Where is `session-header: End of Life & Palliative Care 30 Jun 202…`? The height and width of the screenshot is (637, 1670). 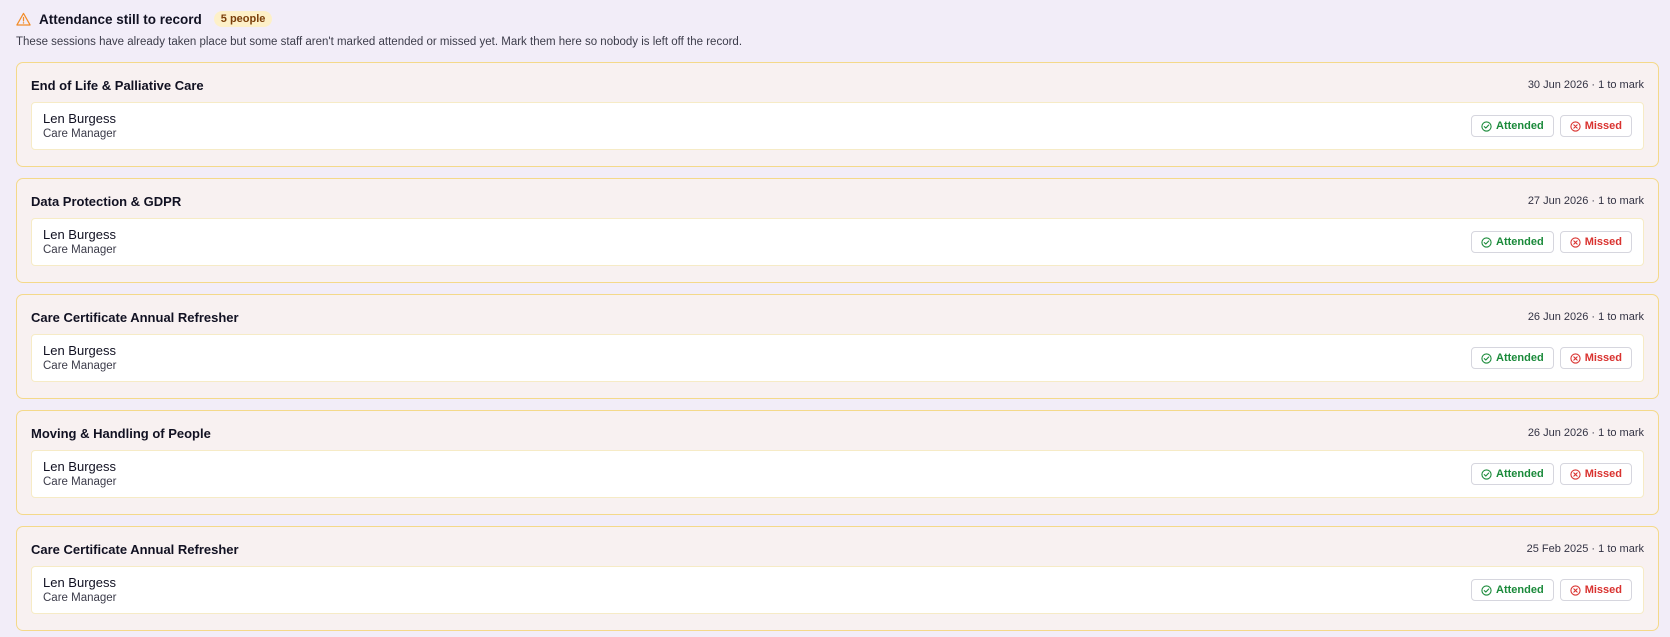
session-header: End of Life & Palliative Care 30 Jun 202… is located at coordinates (837, 85).